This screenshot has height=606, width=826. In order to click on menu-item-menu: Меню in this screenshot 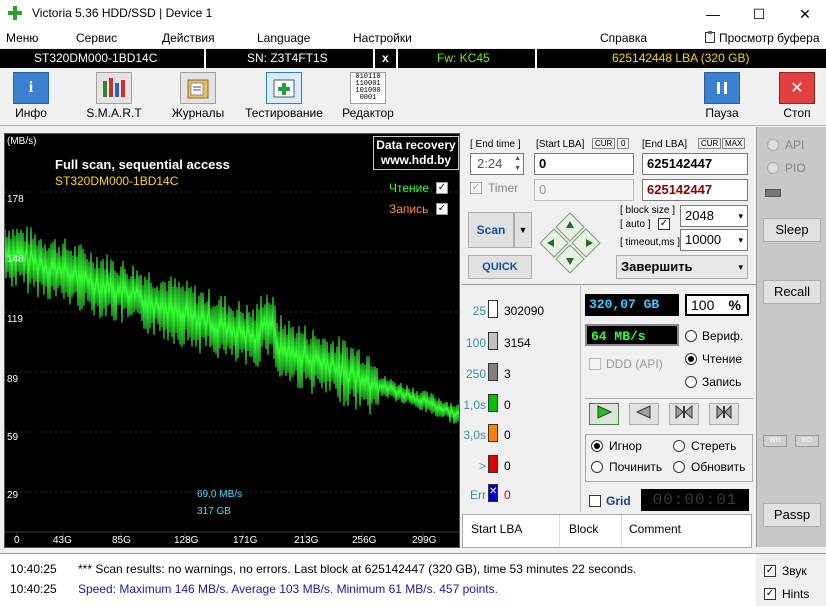, I will do `click(22, 38)`.